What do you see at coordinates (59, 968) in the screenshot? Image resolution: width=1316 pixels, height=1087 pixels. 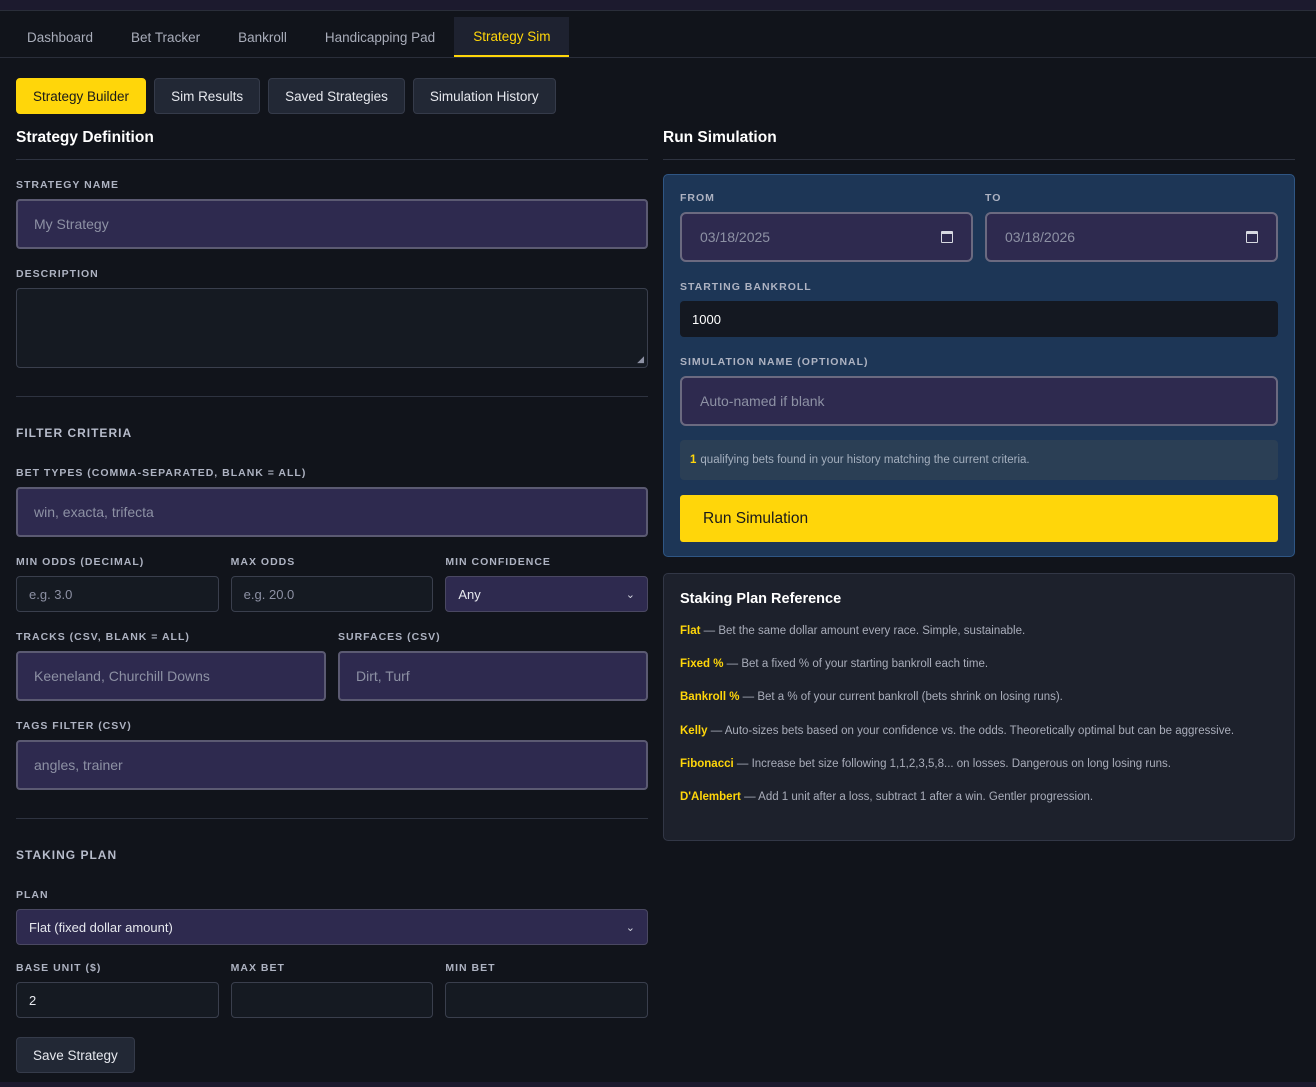 I see `base-unit-label: BASE UNIT ($)` at bounding box center [59, 968].